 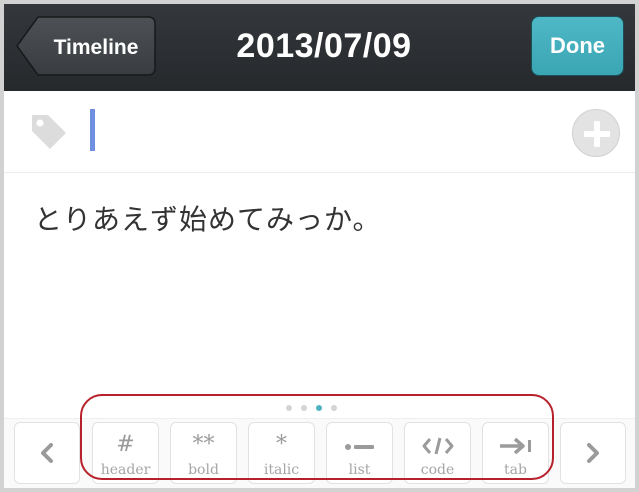 What do you see at coordinates (281, 470) in the screenshot?
I see `italic-label: italic` at bounding box center [281, 470].